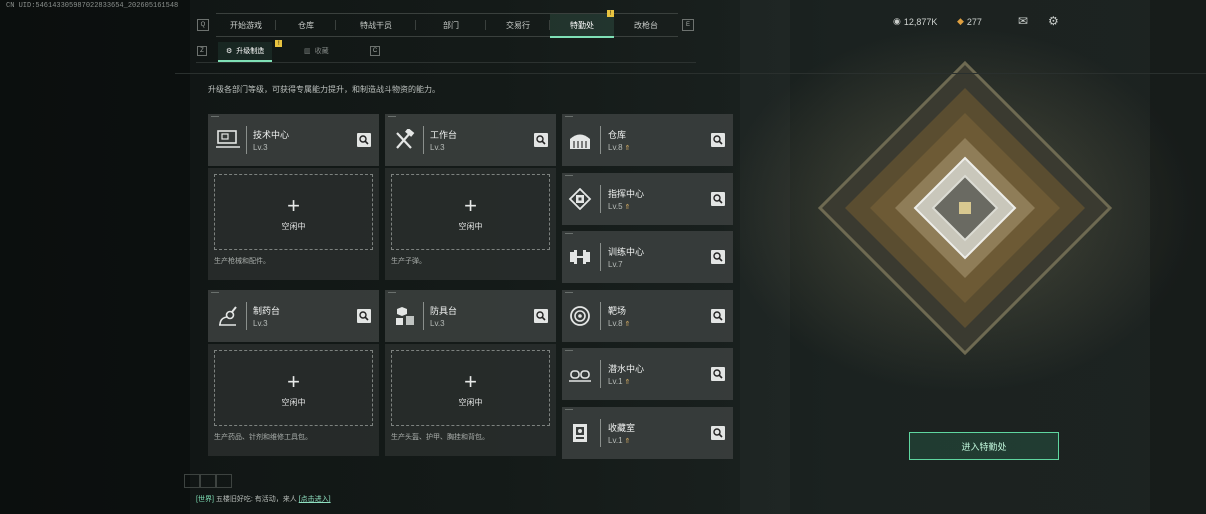 Image resolution: width=1206 pixels, height=514 pixels. I want to click on production-description: 生产头盔、护甲、胸挂和背包。, so click(440, 437).